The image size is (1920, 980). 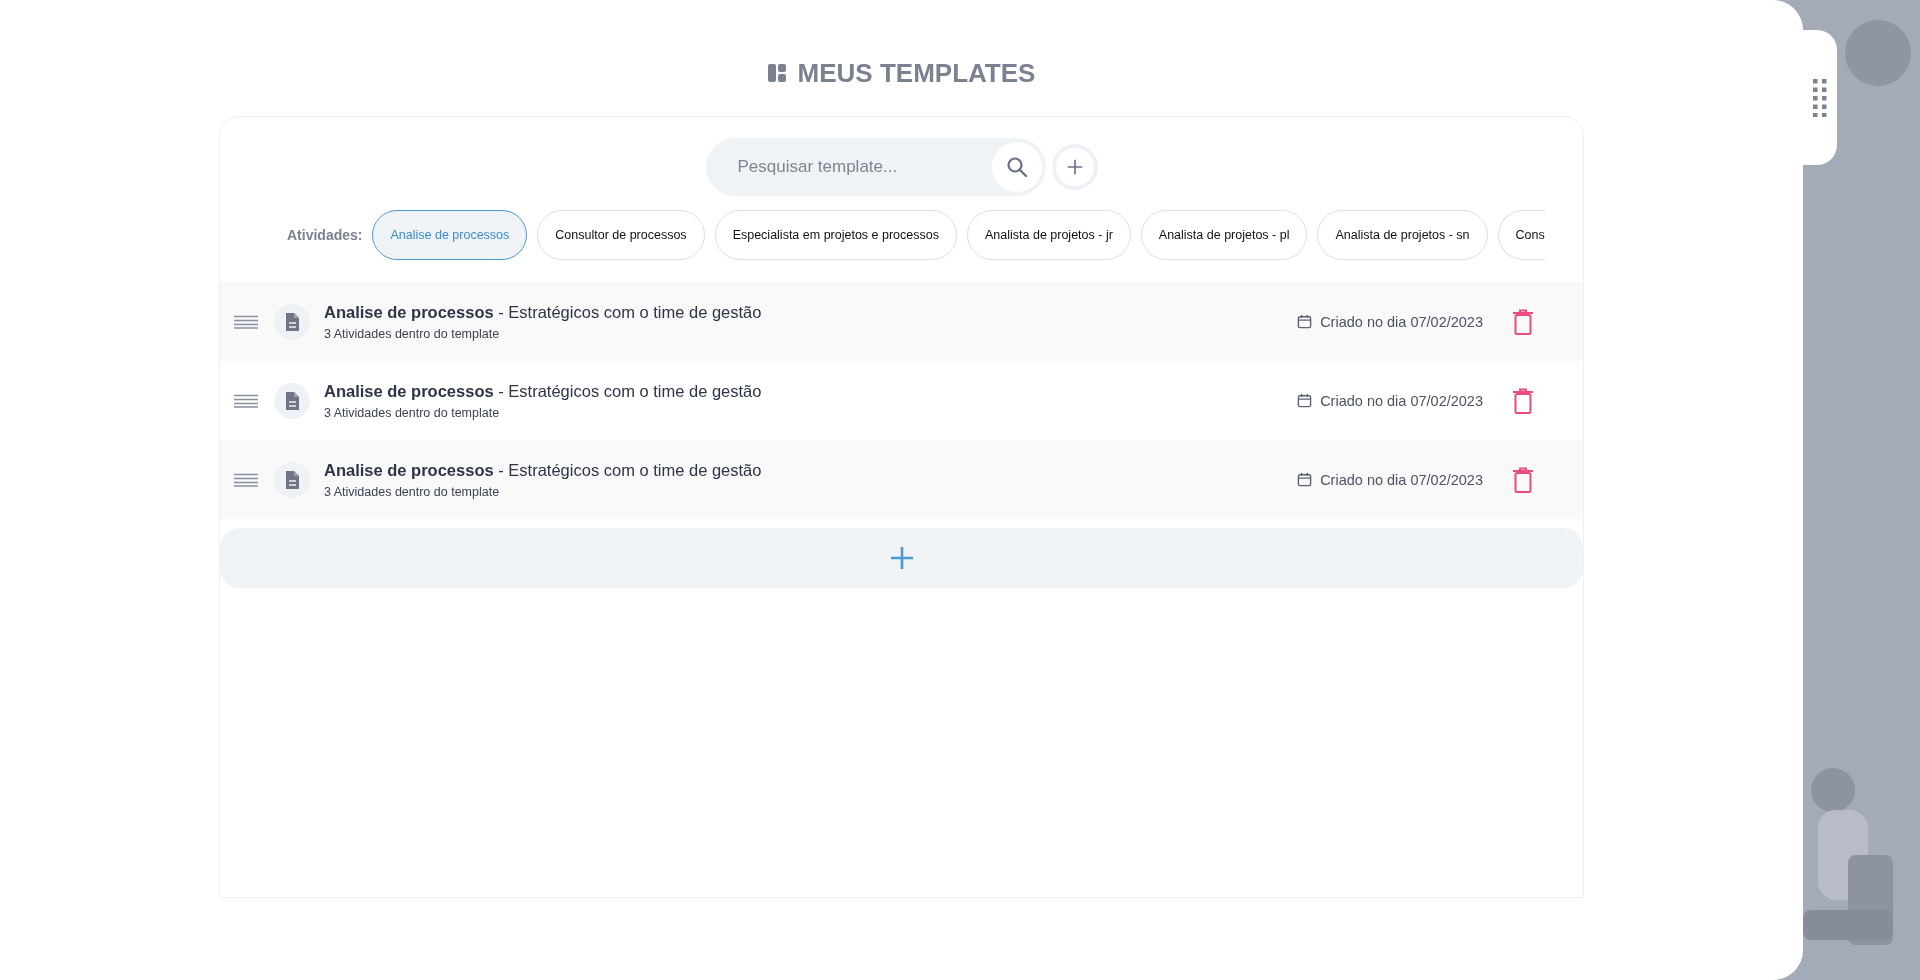 What do you see at coordinates (1521, 235) in the screenshot?
I see `activity-chip: Cons` at bounding box center [1521, 235].